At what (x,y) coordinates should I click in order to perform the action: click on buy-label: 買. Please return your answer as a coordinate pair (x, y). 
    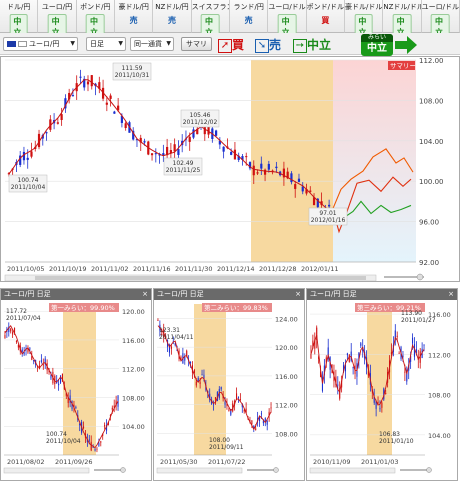
    Looking at the image, I should click on (238, 45).